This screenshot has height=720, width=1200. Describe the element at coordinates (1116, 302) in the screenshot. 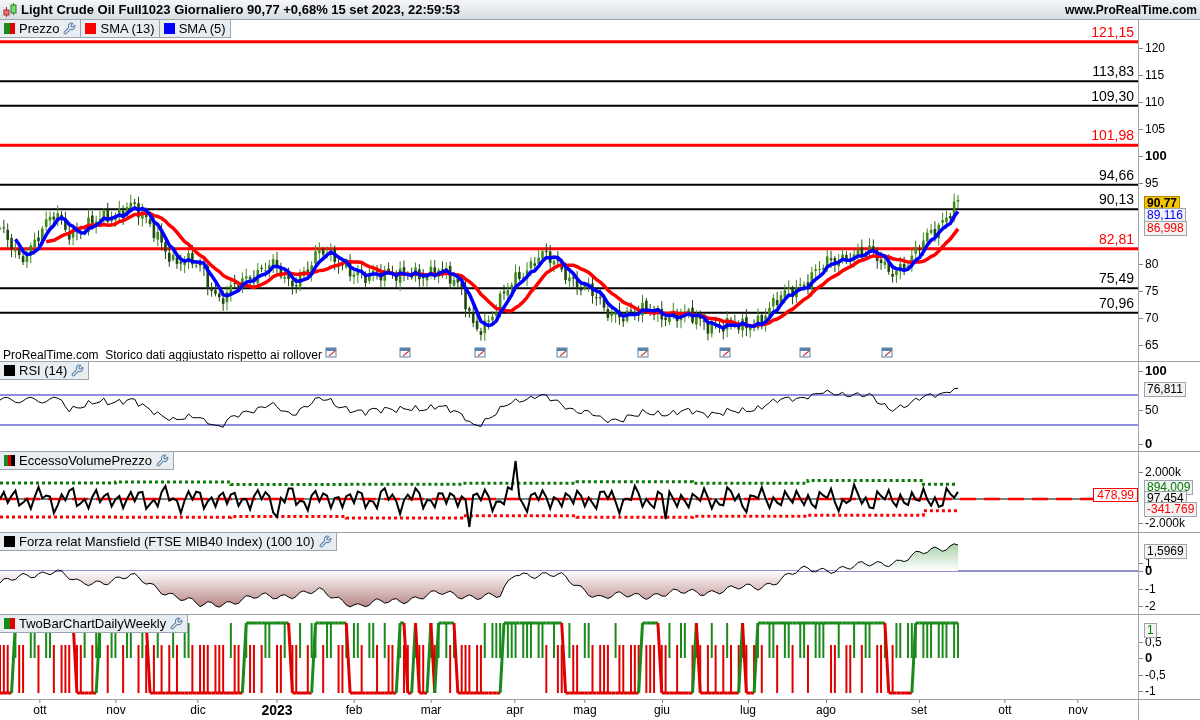

I see `level-label: 70,96` at that location.